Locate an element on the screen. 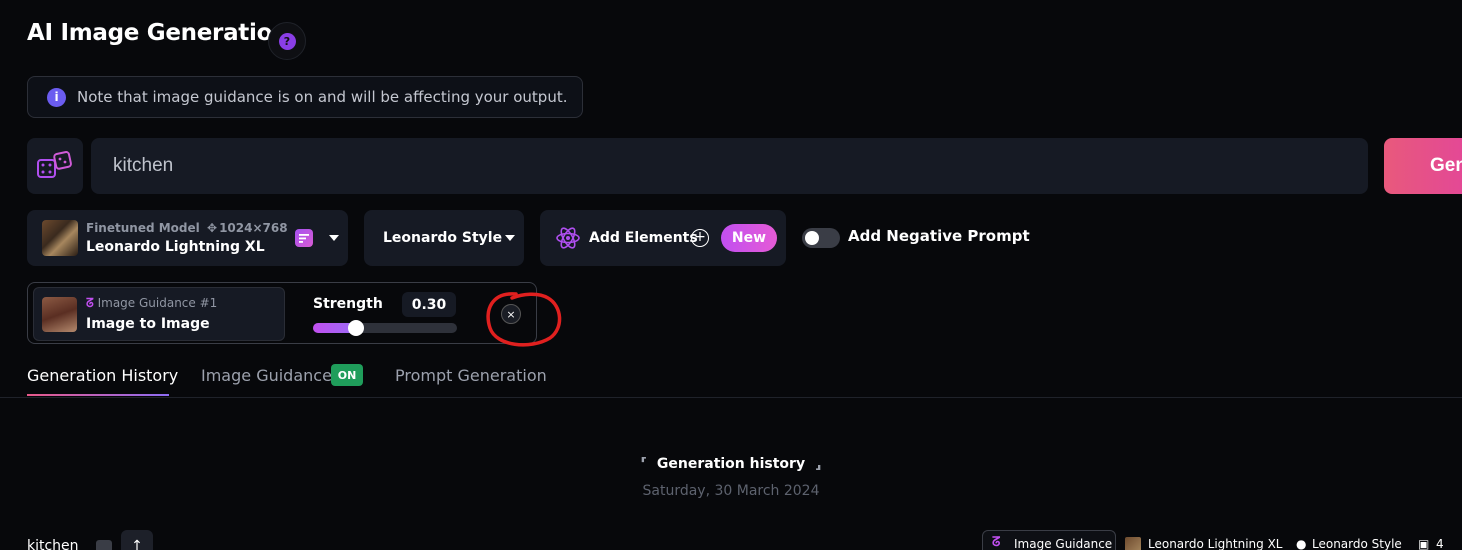 The width and height of the screenshot is (1462, 550). history-count: 4 is located at coordinates (1440, 543).